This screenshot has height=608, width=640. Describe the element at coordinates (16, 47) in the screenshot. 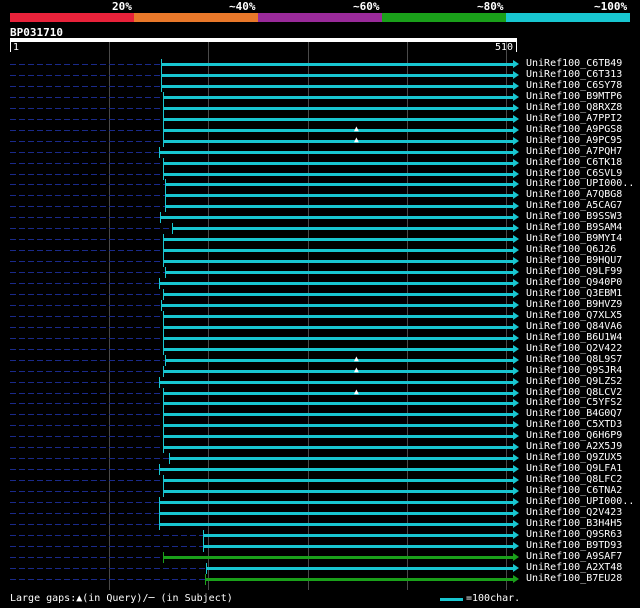

I see `scale-start-label: 1` at that location.